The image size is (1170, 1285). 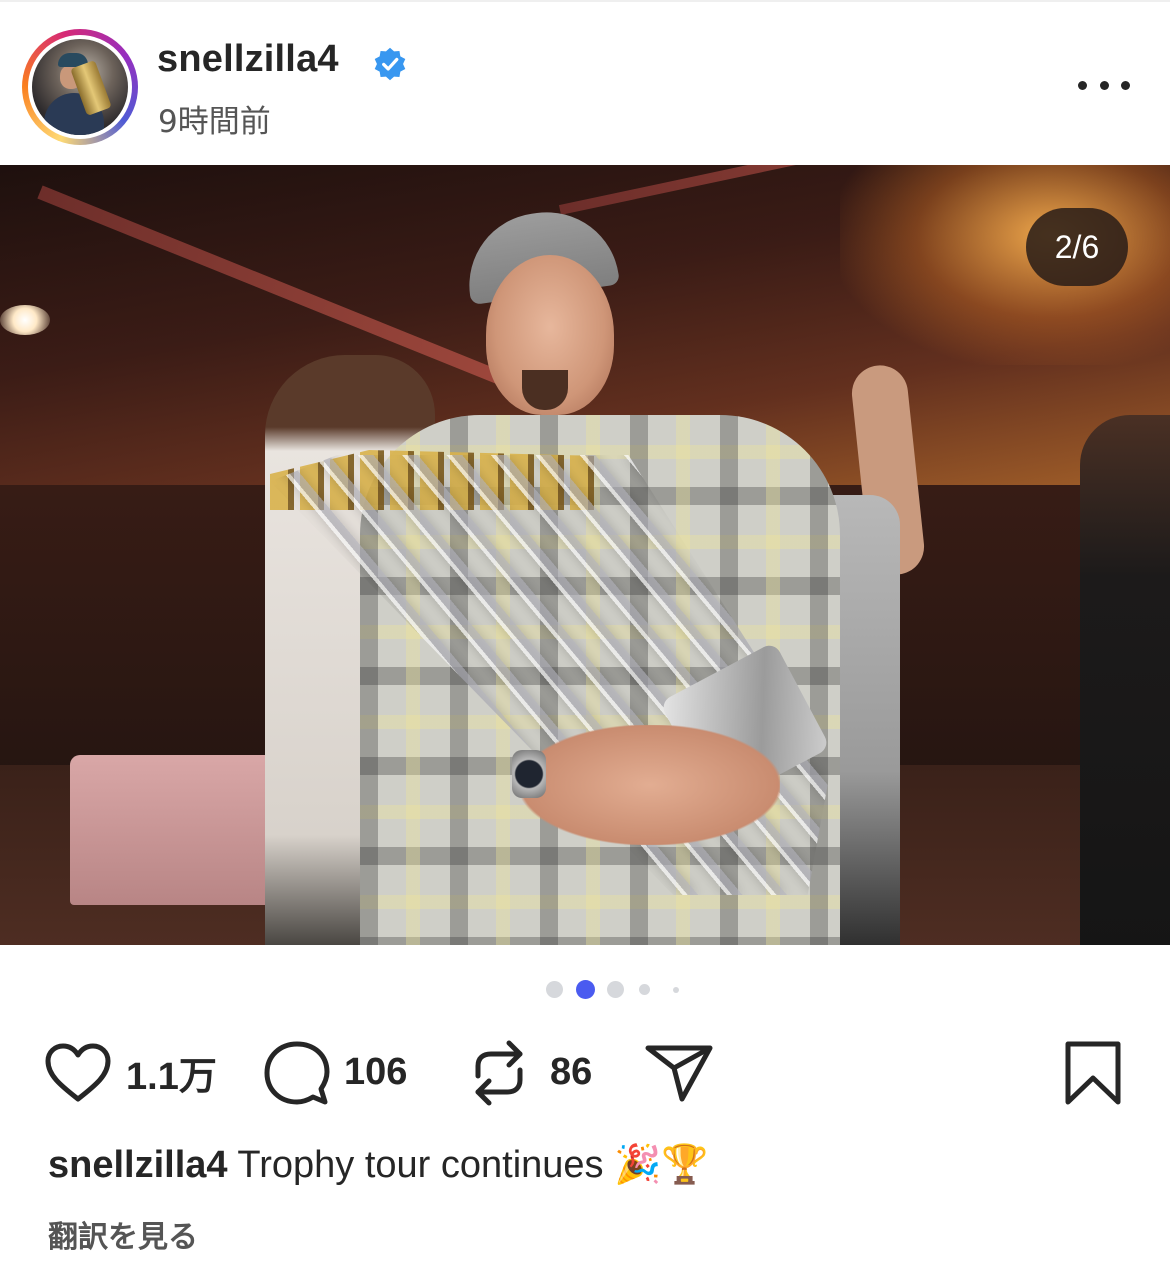 What do you see at coordinates (1082, 85) in the screenshot?
I see `more-horizontal-icon` at bounding box center [1082, 85].